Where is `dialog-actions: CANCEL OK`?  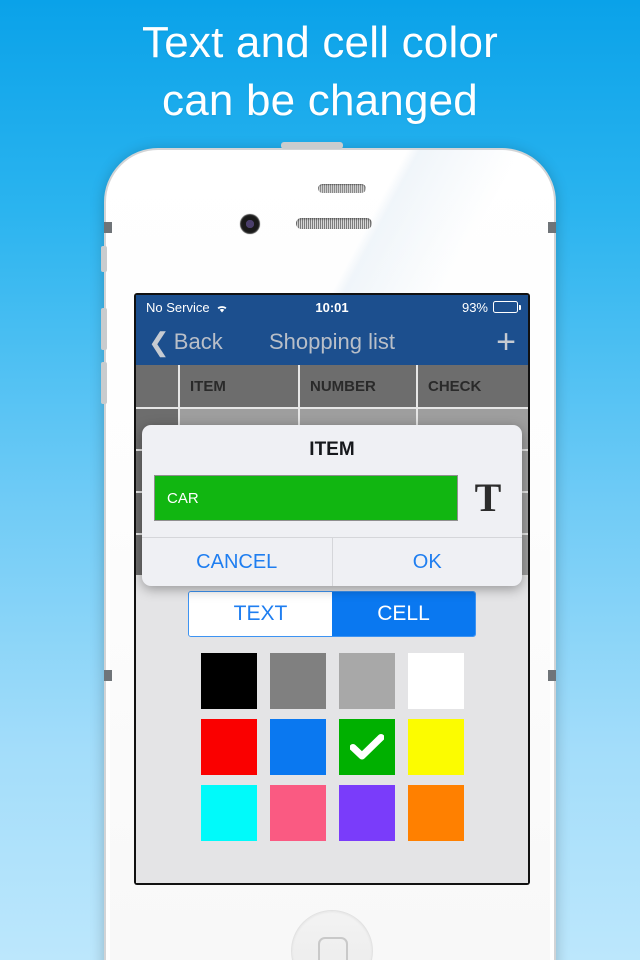 dialog-actions: CANCEL OK is located at coordinates (332, 561).